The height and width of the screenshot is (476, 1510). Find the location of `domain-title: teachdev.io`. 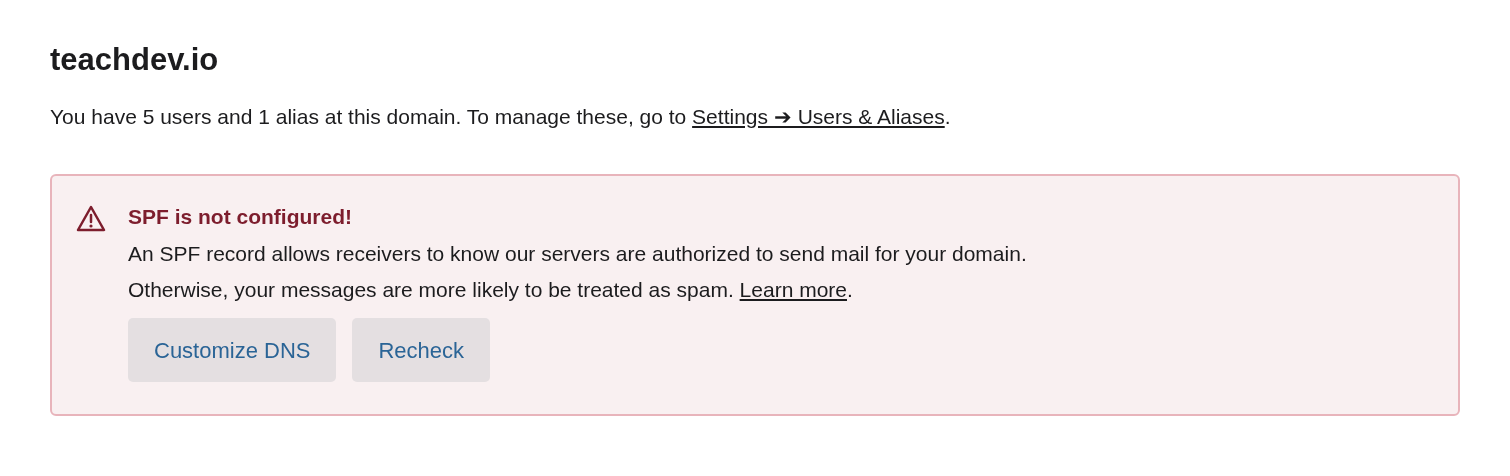

domain-title: teachdev.io is located at coordinates (134, 60).